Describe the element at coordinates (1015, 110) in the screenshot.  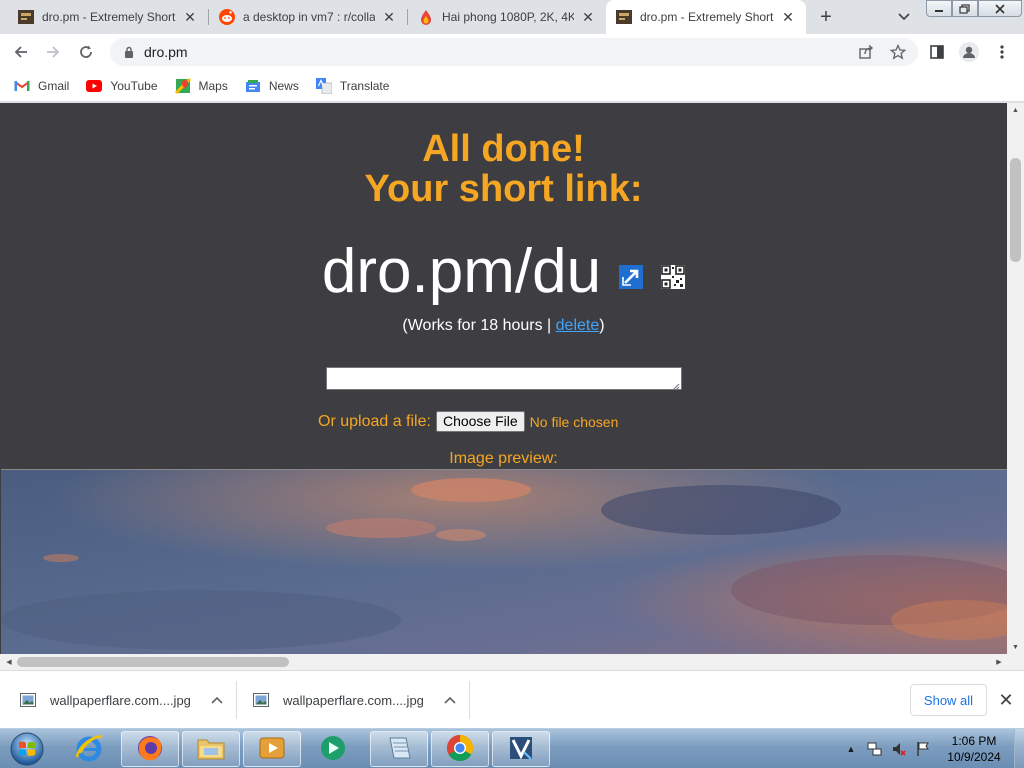
I see `scroll-up-icon: ▲` at that location.